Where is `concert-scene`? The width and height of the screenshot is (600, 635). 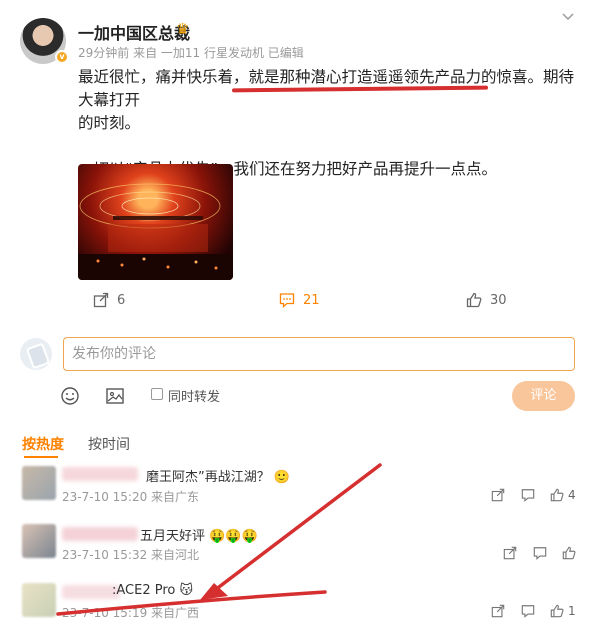 concert-scene is located at coordinates (155, 231).